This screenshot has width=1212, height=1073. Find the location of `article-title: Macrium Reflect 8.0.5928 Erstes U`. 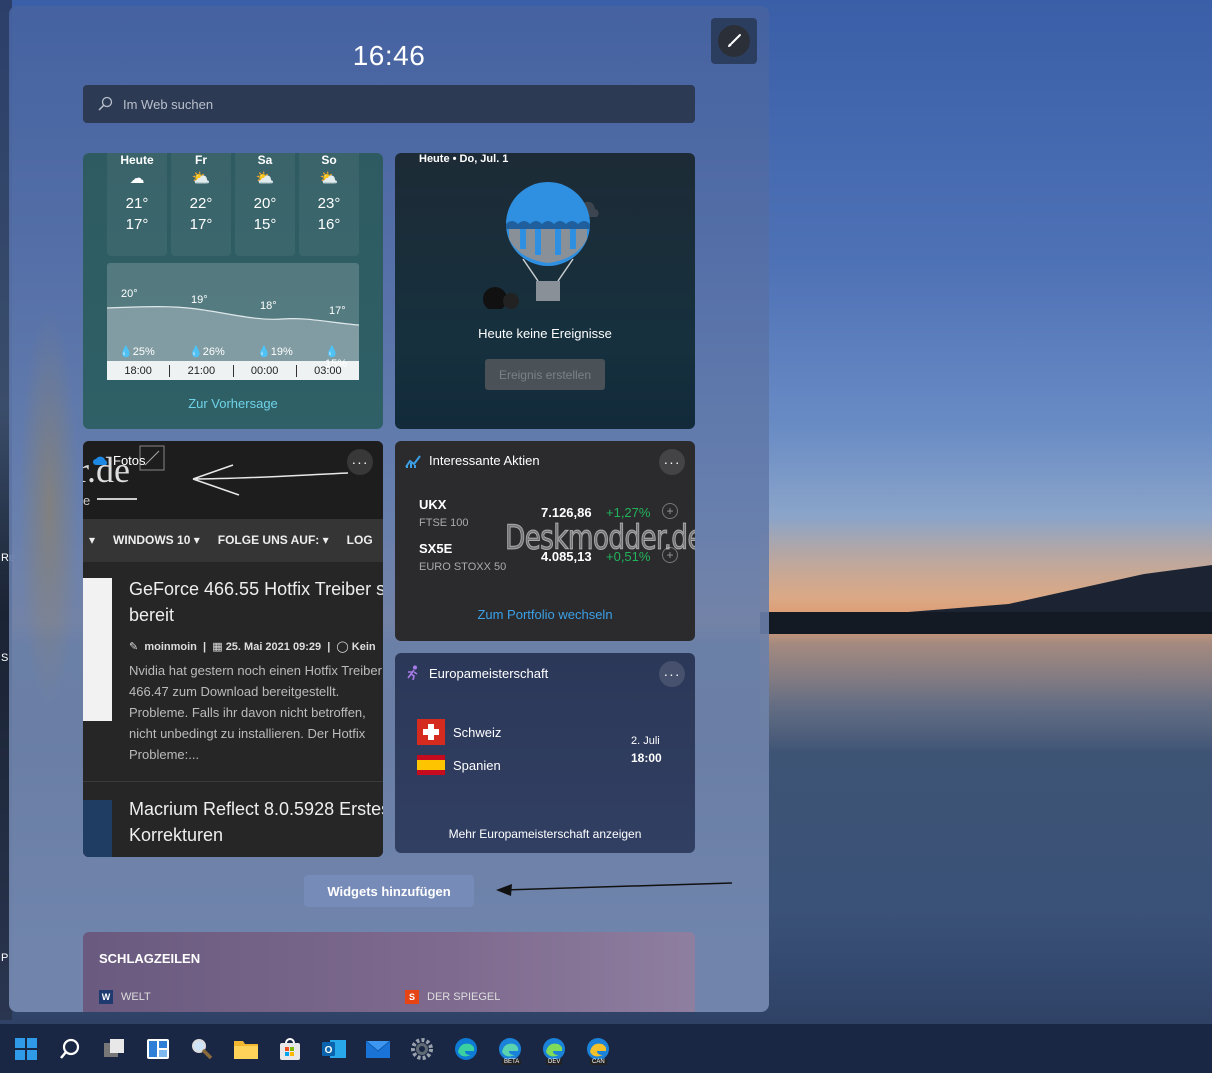

article-title: Macrium Reflect 8.0.5928 Erstes U is located at coordinates (256, 809).